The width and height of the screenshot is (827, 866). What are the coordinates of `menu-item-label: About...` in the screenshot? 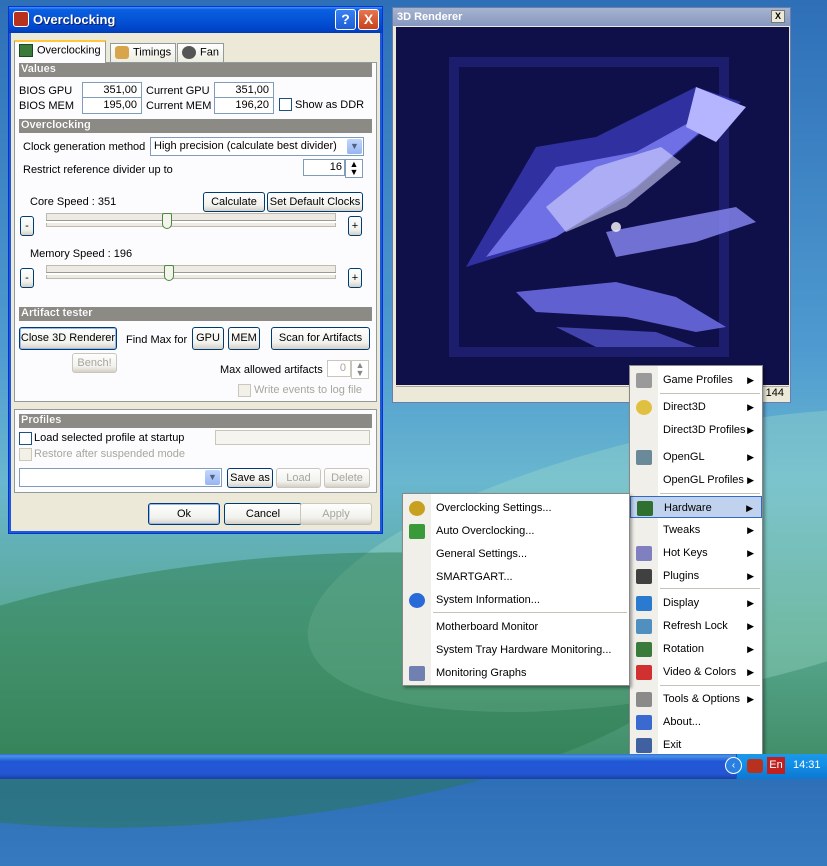 It's located at (682, 722).